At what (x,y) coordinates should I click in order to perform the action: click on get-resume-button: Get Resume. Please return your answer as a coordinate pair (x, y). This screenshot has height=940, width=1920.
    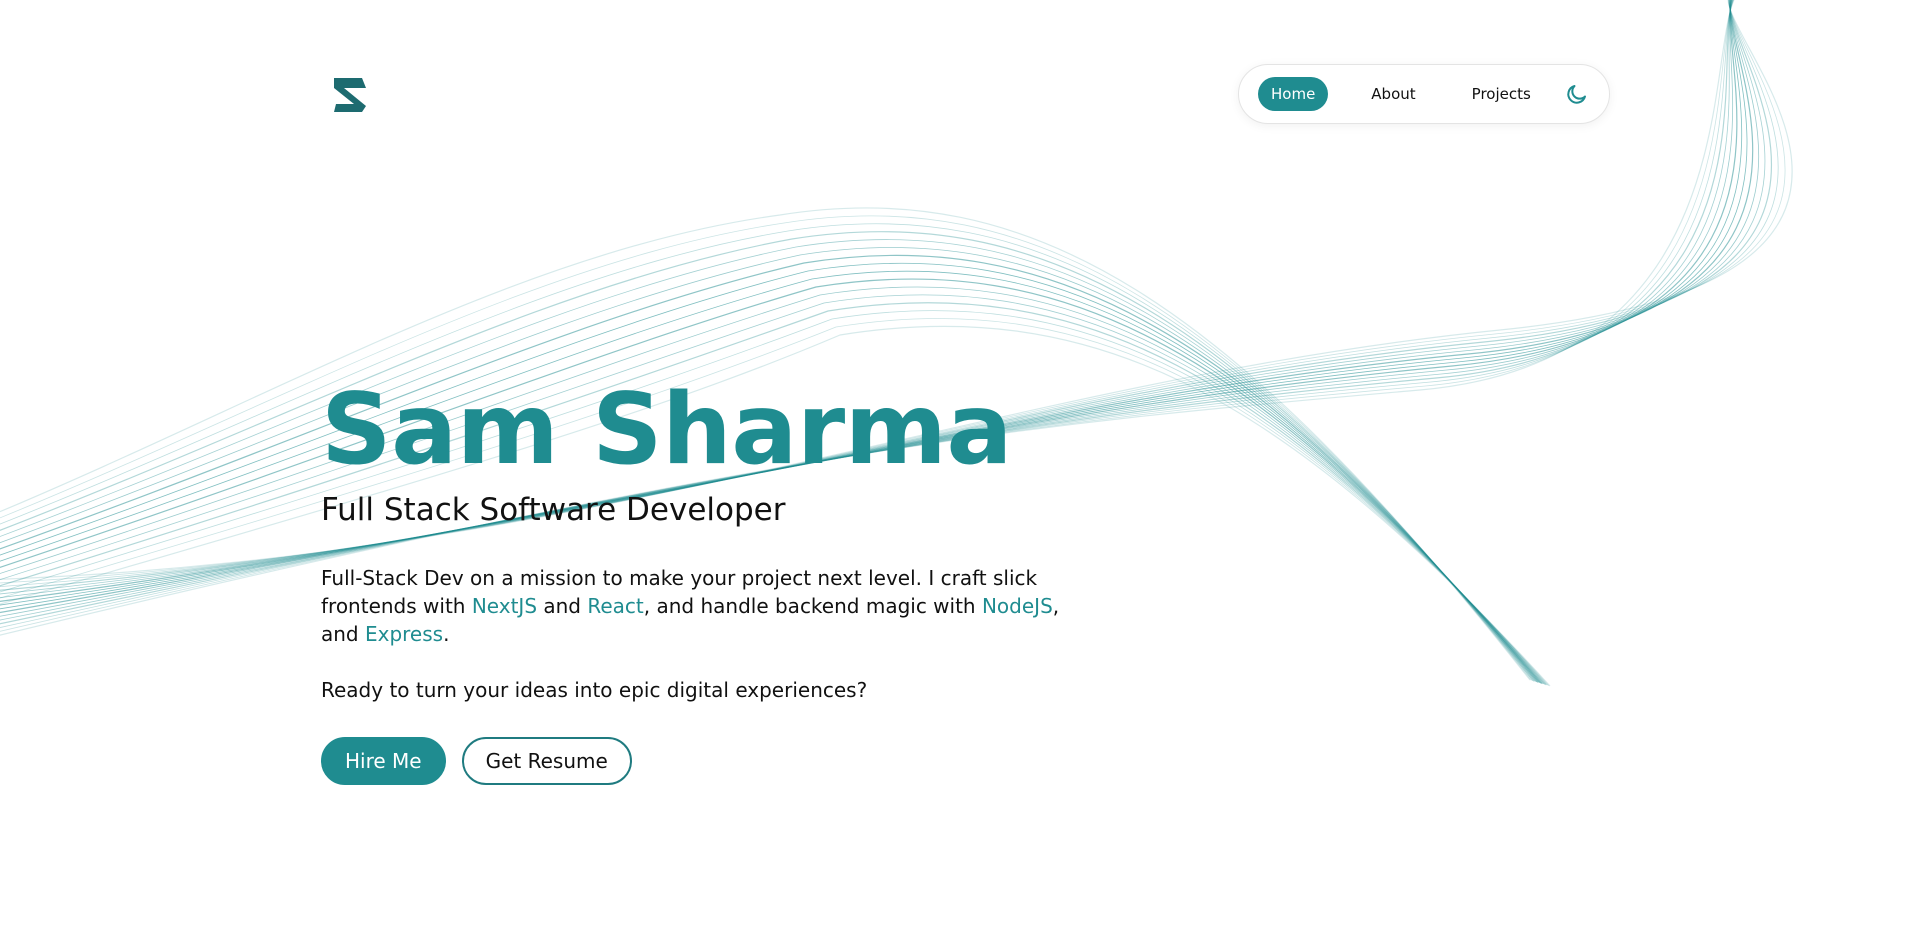
    Looking at the image, I should click on (546, 761).